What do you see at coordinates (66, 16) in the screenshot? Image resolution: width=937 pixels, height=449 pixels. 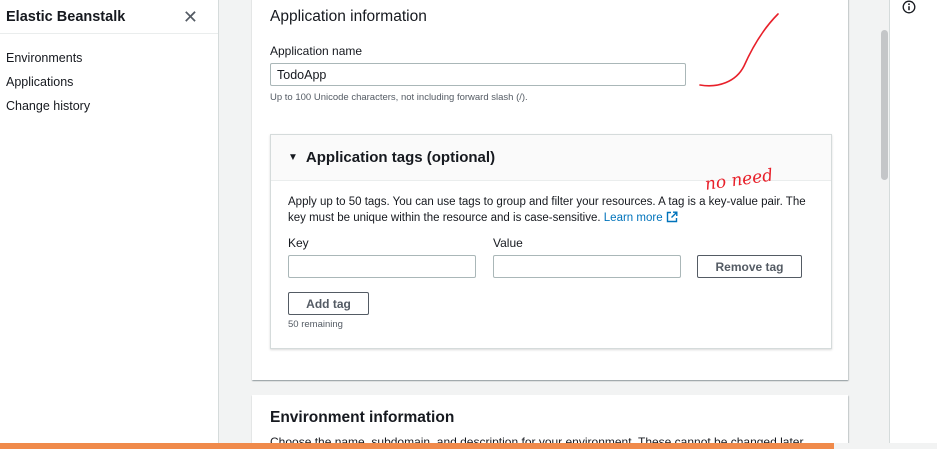 I see `sidebar-title: Elastic Beanstalk` at bounding box center [66, 16].